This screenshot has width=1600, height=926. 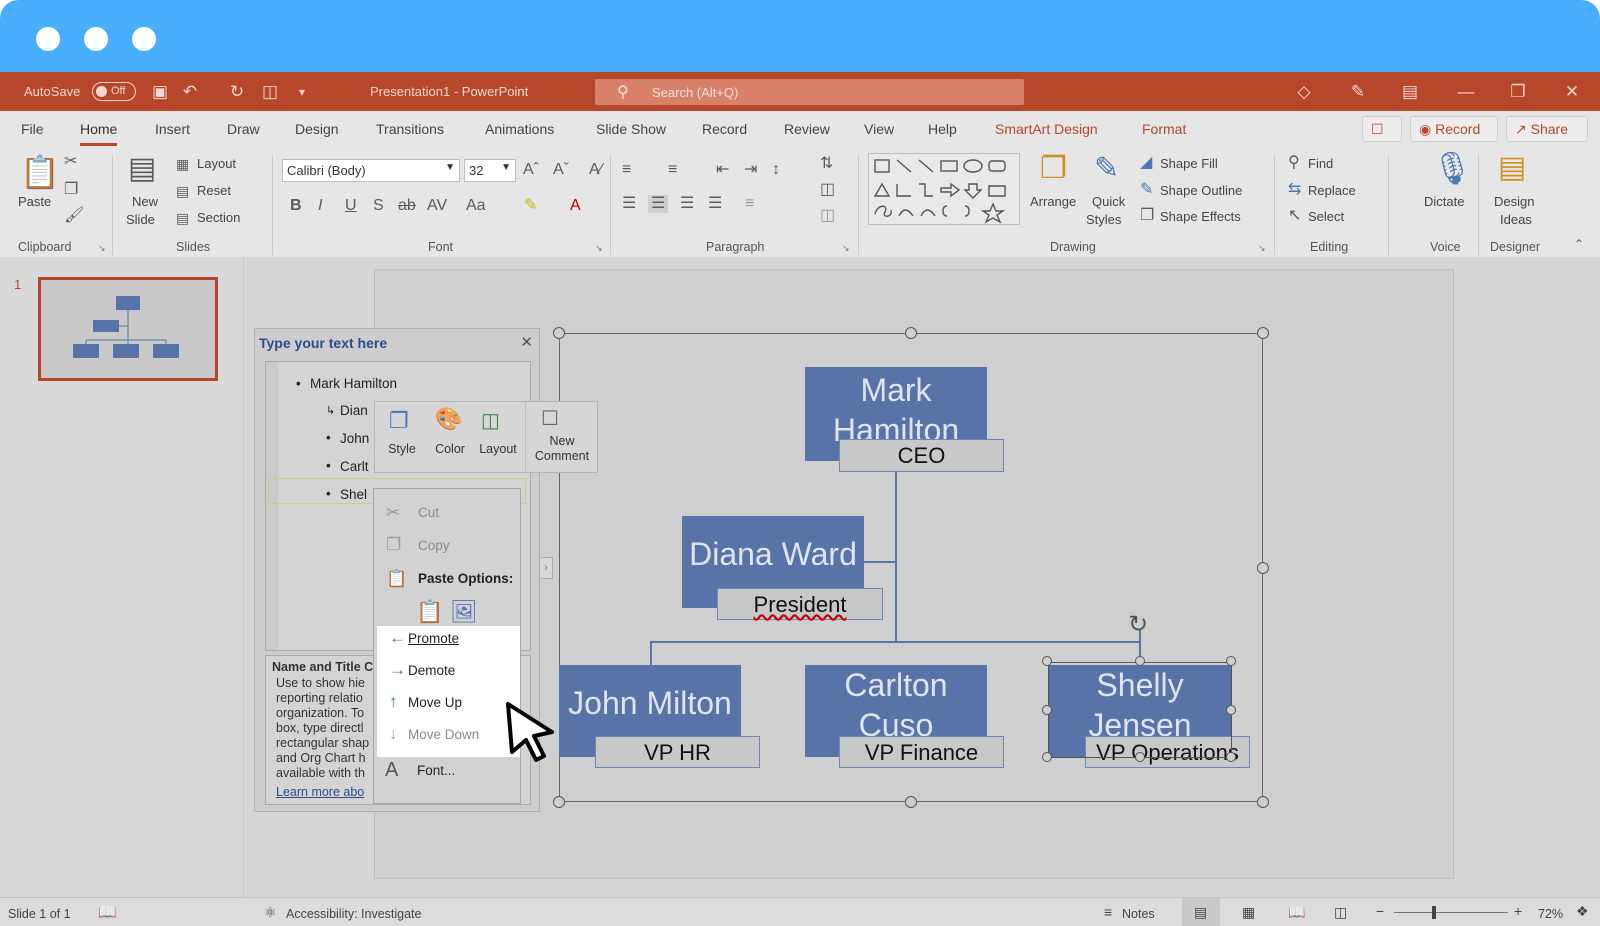 What do you see at coordinates (677, 752) in the screenshot?
I see `org-title-vp-hr: VP HR` at bounding box center [677, 752].